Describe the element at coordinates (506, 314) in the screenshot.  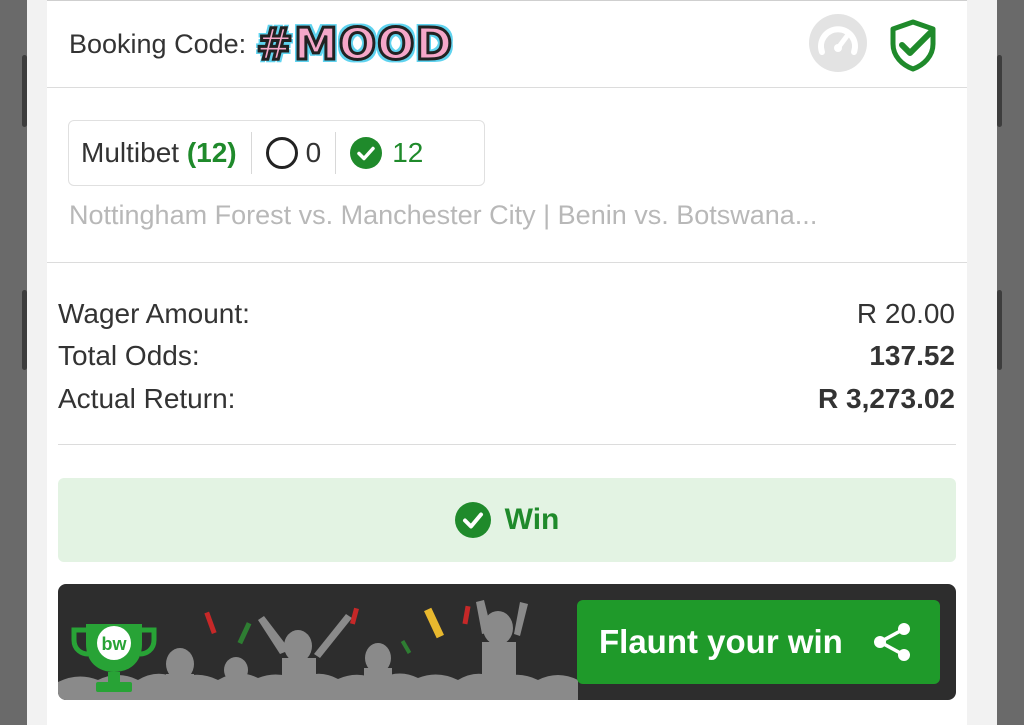
I see `wager-amount-row: Wager Amount: R 20.00` at that location.